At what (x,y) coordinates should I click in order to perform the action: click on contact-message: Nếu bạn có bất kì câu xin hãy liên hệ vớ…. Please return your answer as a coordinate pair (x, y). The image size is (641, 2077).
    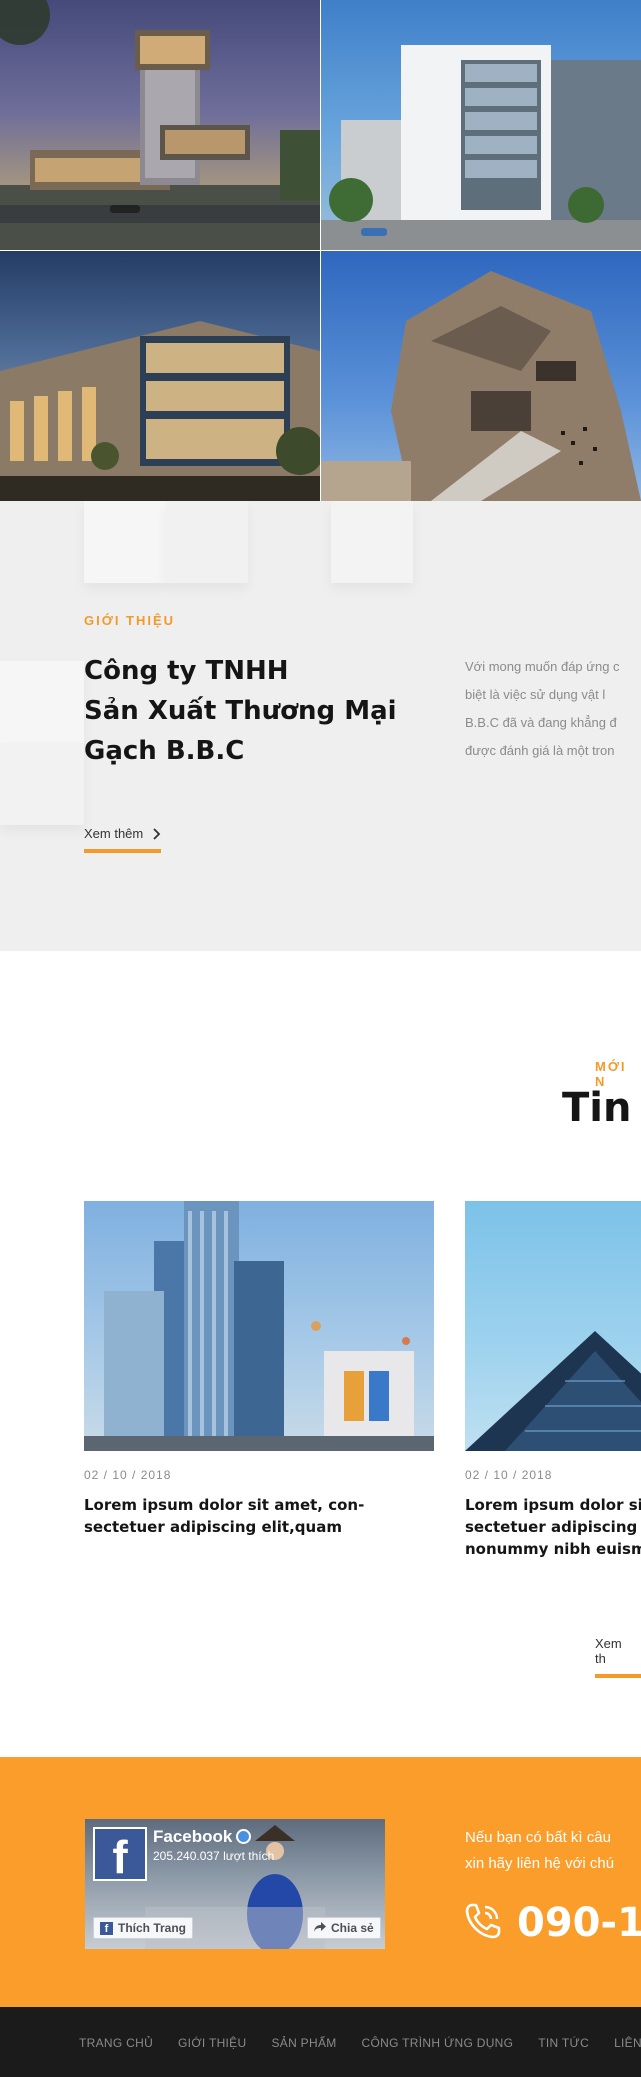
    Looking at the image, I should click on (553, 1851).